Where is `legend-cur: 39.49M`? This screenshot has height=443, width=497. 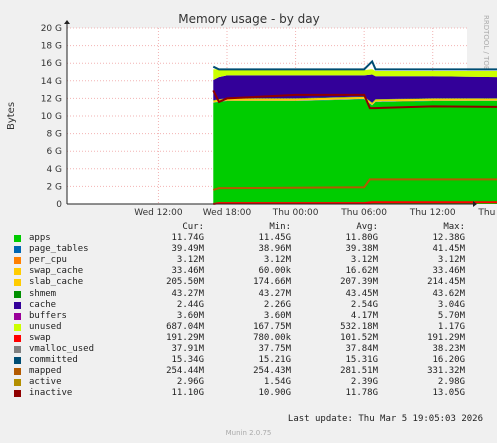 legend-cur: 39.49M is located at coordinates (187, 249).